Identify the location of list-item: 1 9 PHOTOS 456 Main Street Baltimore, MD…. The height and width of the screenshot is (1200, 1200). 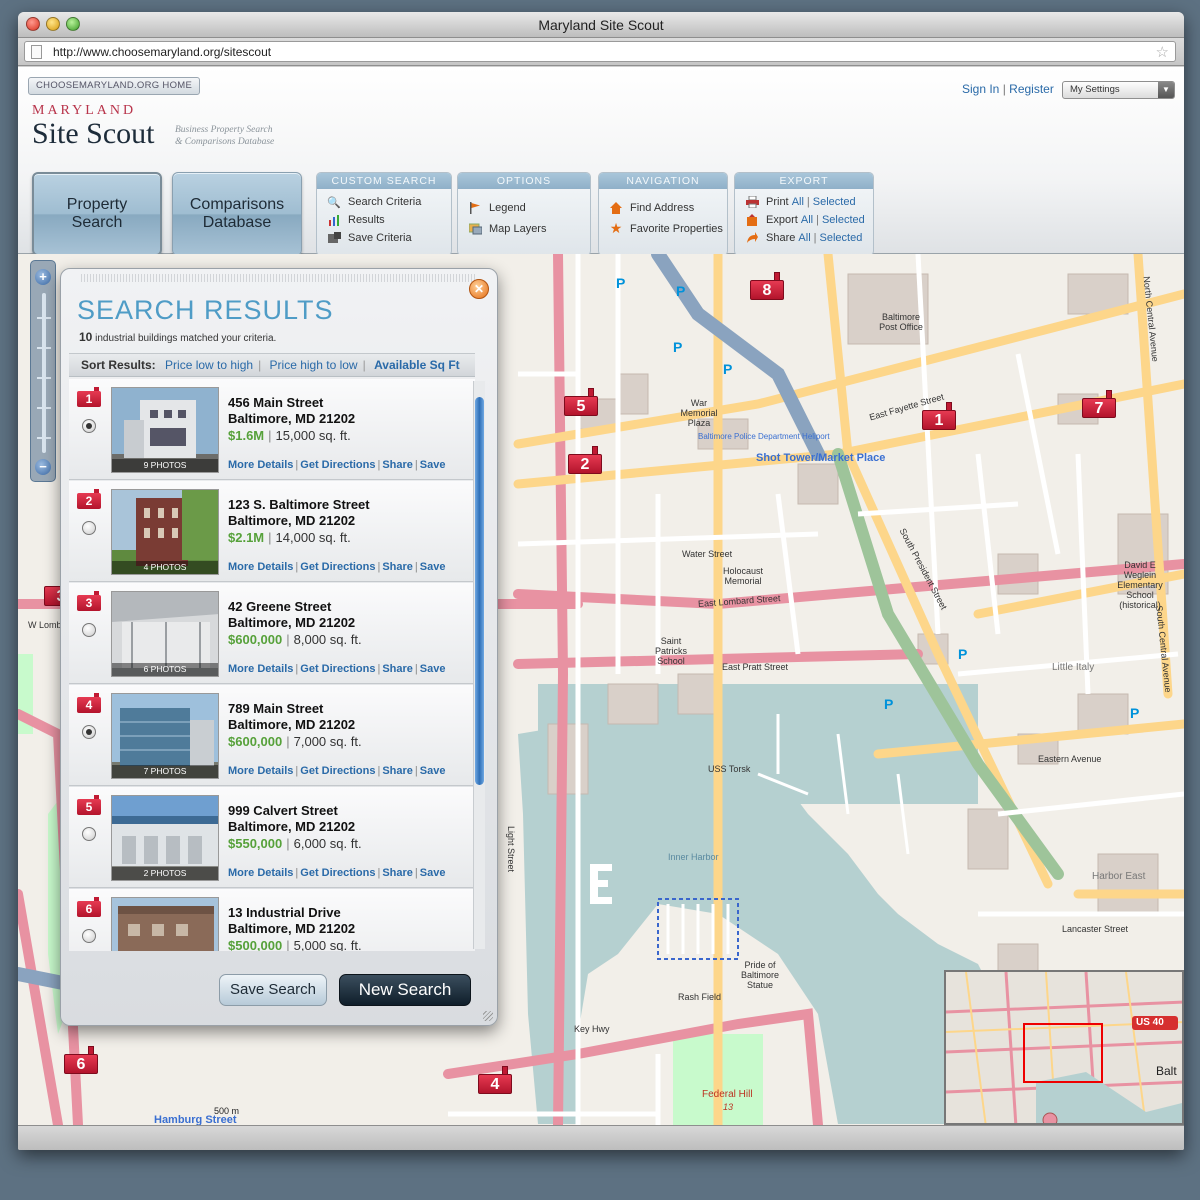
(272, 429).